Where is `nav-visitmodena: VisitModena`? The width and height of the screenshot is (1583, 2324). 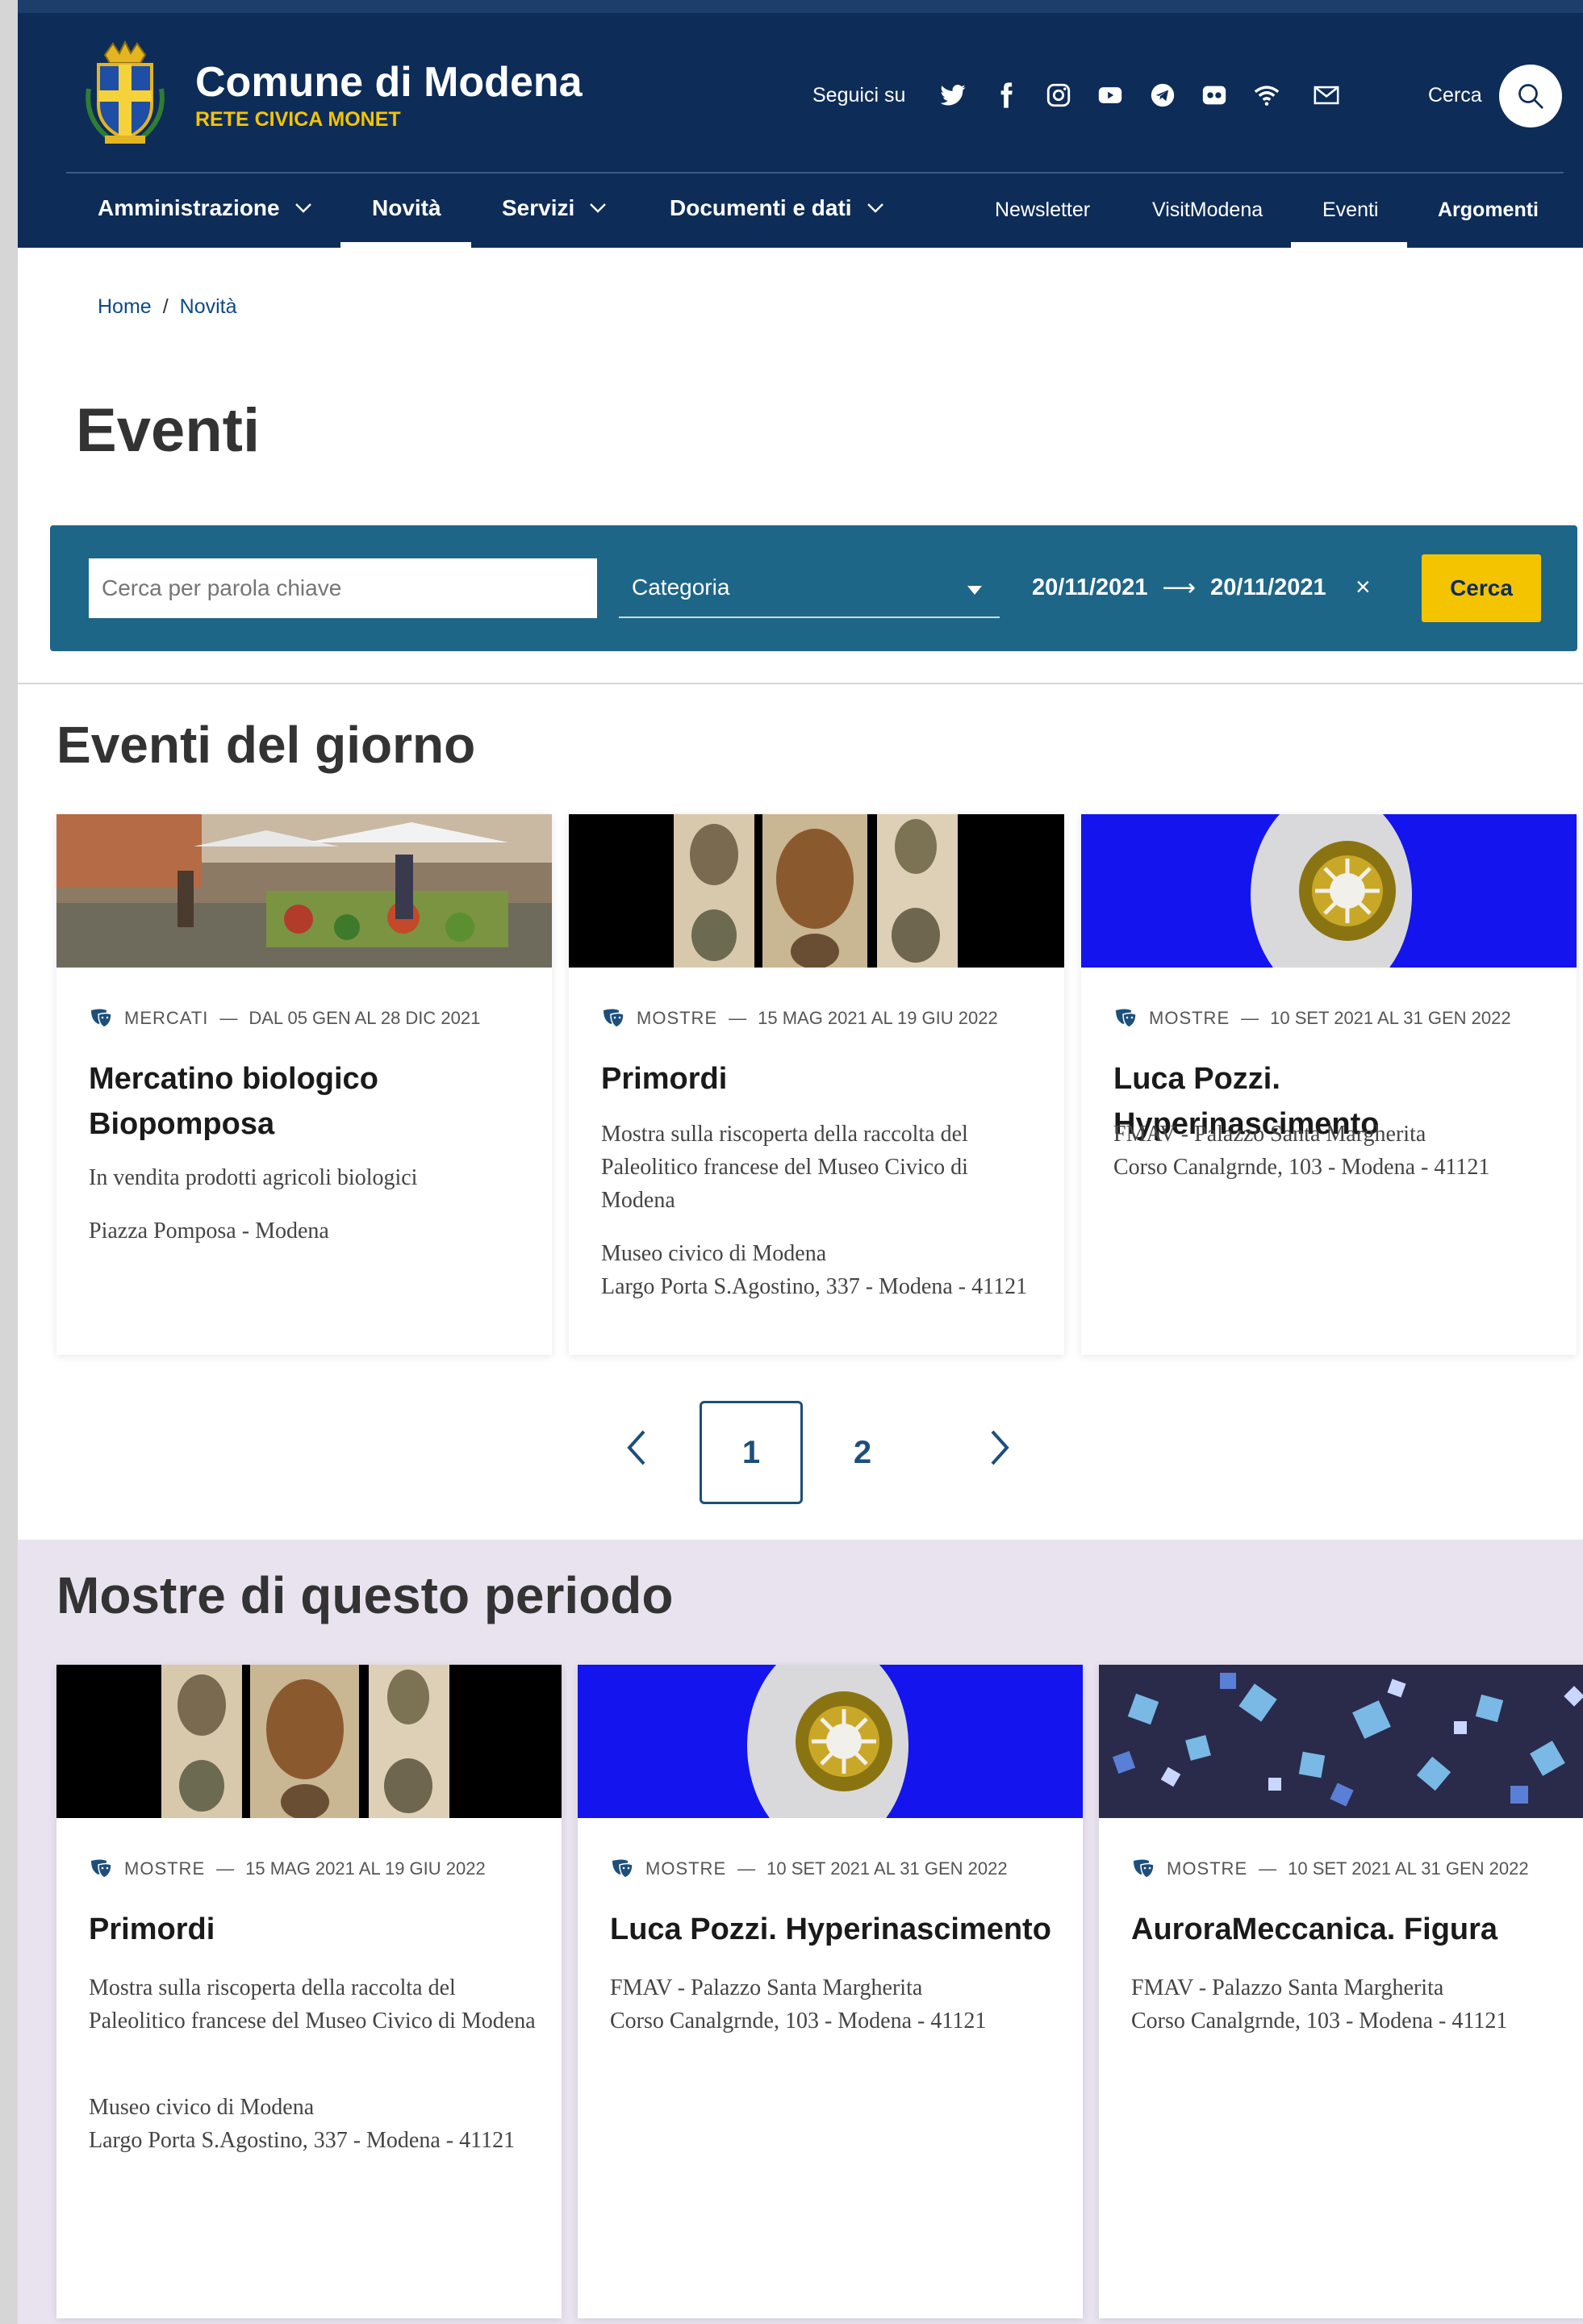 nav-visitmodena: VisitModena is located at coordinates (1207, 210).